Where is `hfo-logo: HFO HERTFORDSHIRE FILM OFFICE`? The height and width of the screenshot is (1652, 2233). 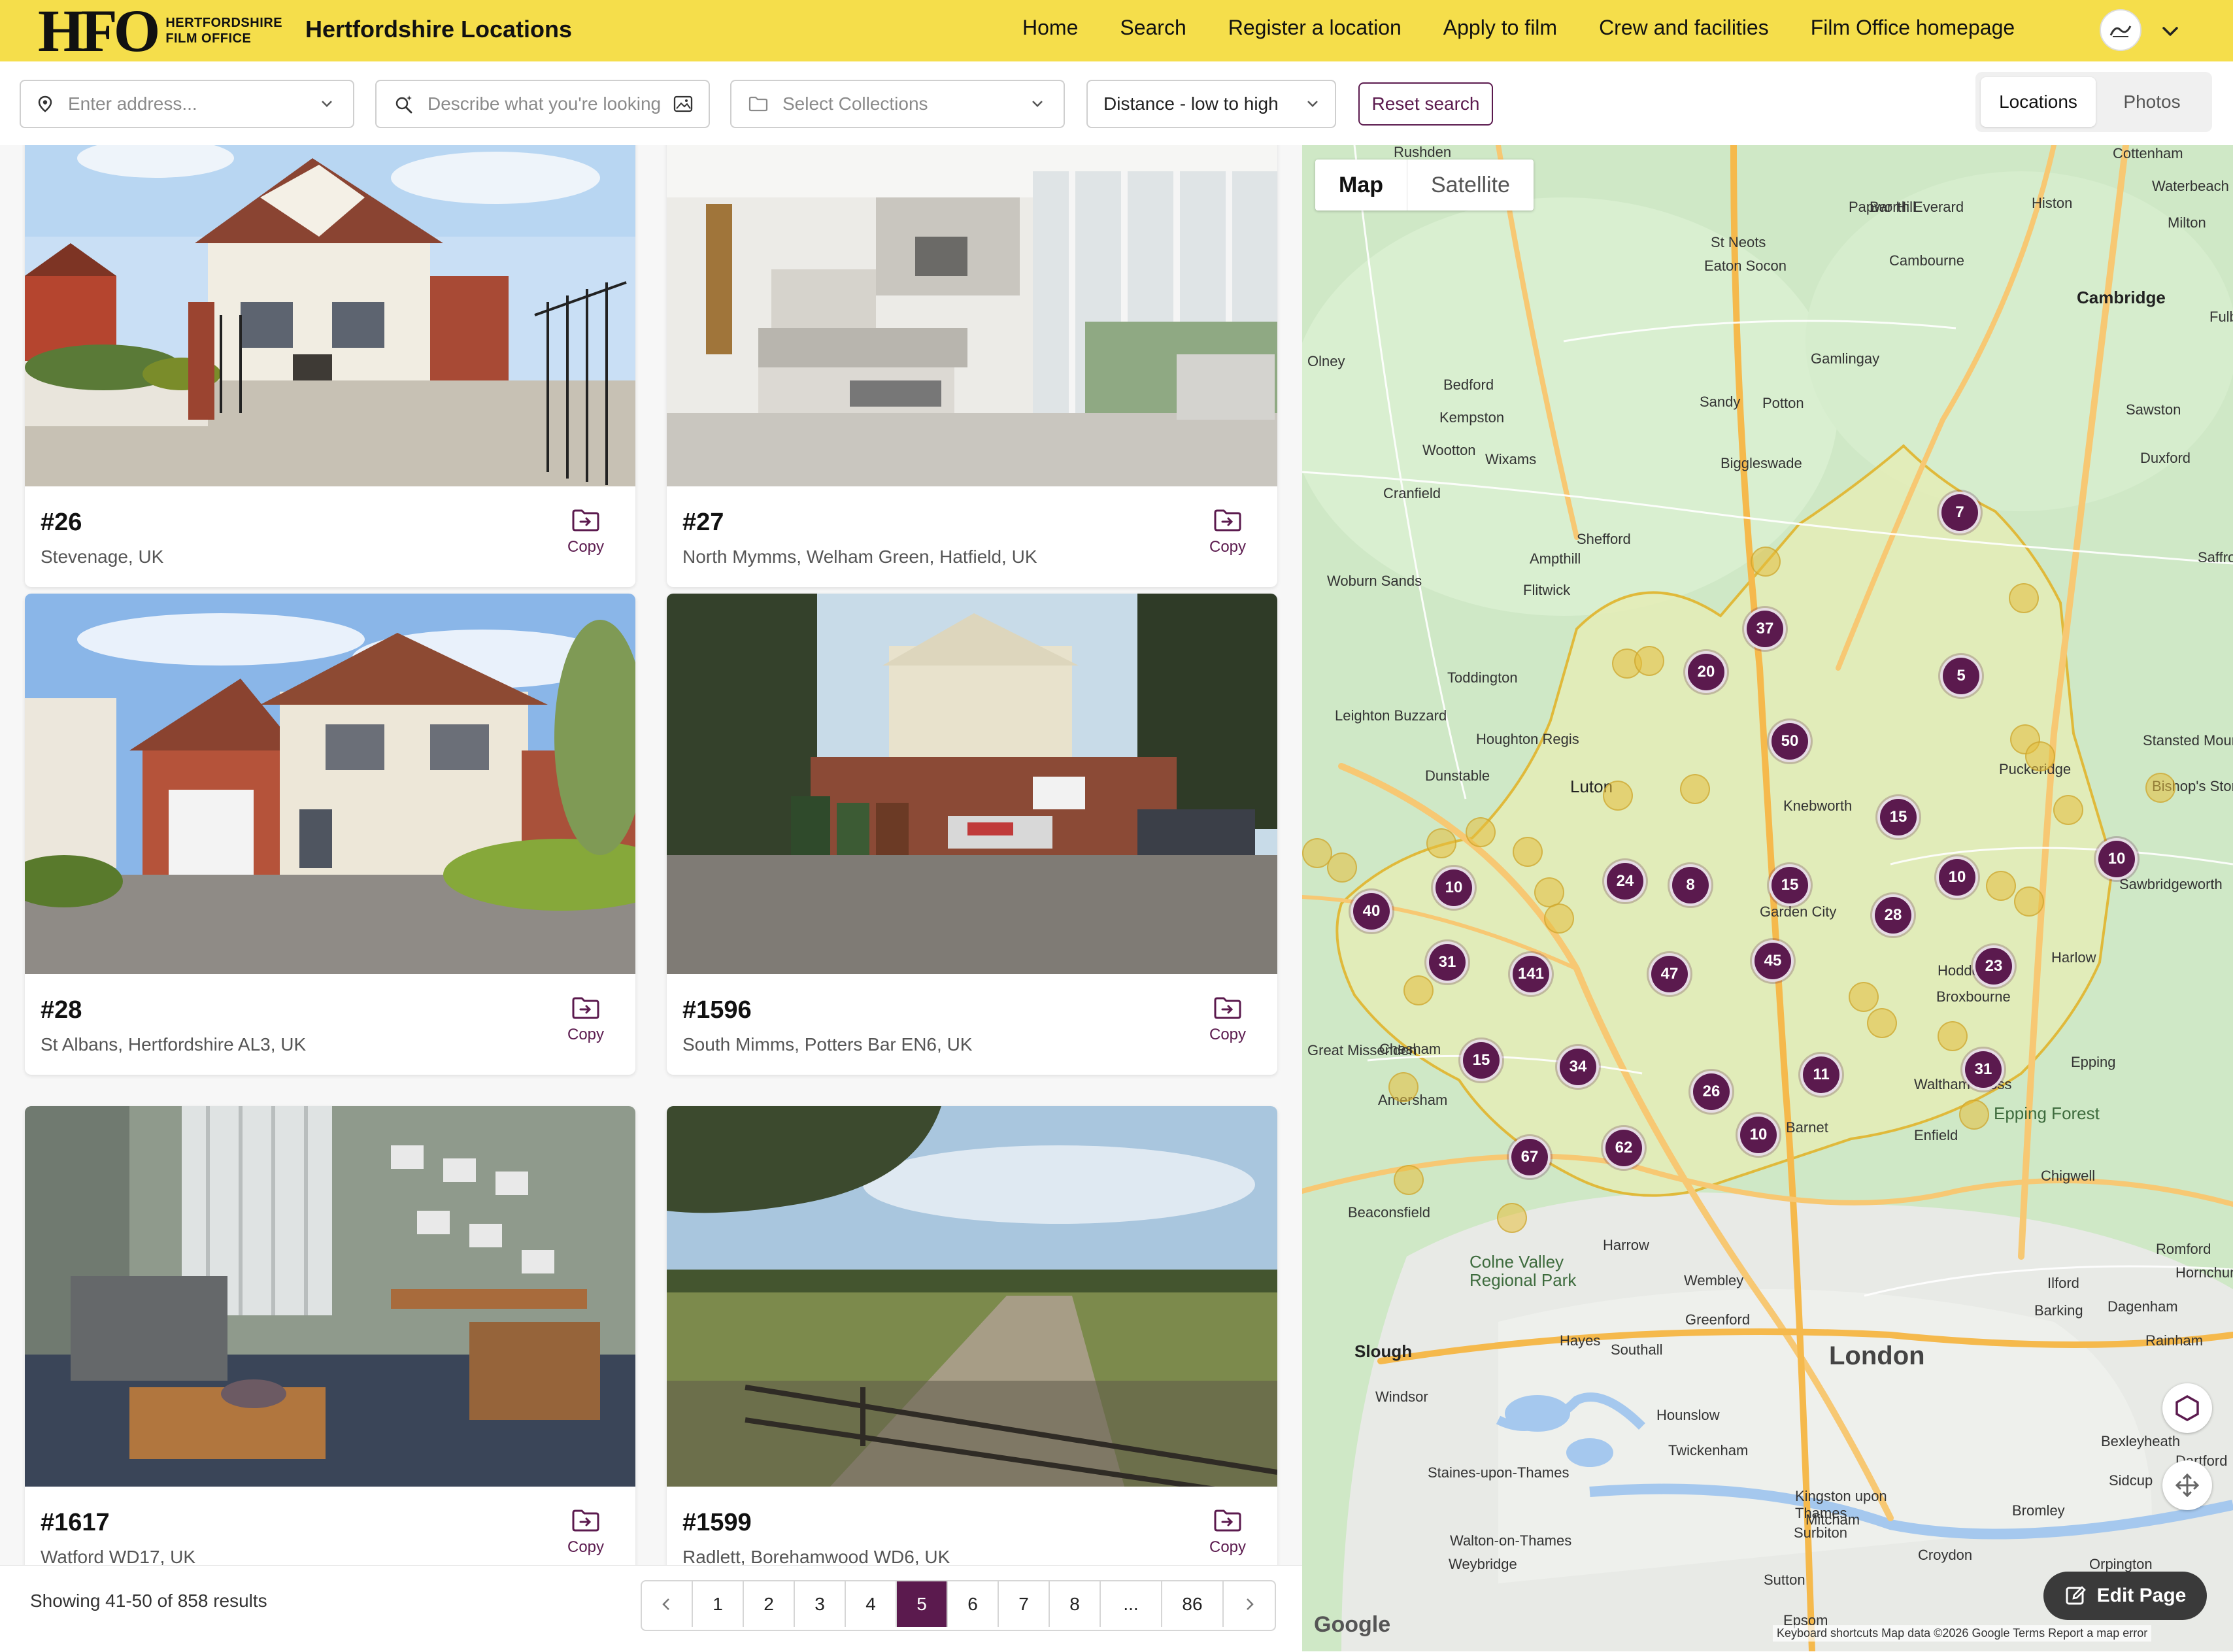 hfo-logo: HFO HERTFORDSHIRE FILM OFFICE is located at coordinates (160, 31).